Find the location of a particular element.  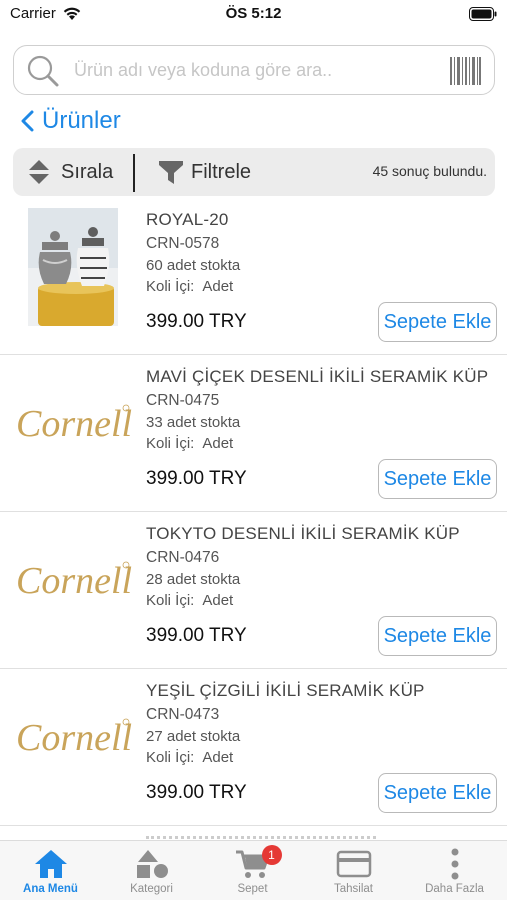

status-time: ÖS 5:12 is located at coordinates (253, 13).